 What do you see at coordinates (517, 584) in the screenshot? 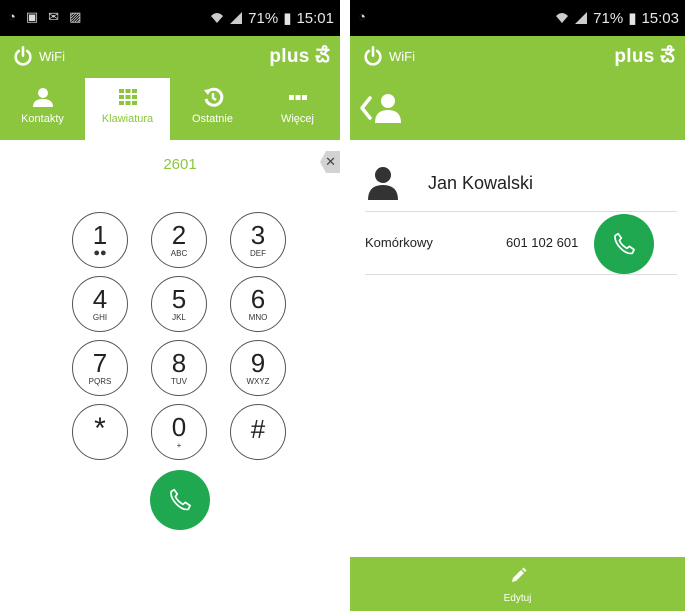
I see `edit-button: Edytuj` at bounding box center [517, 584].